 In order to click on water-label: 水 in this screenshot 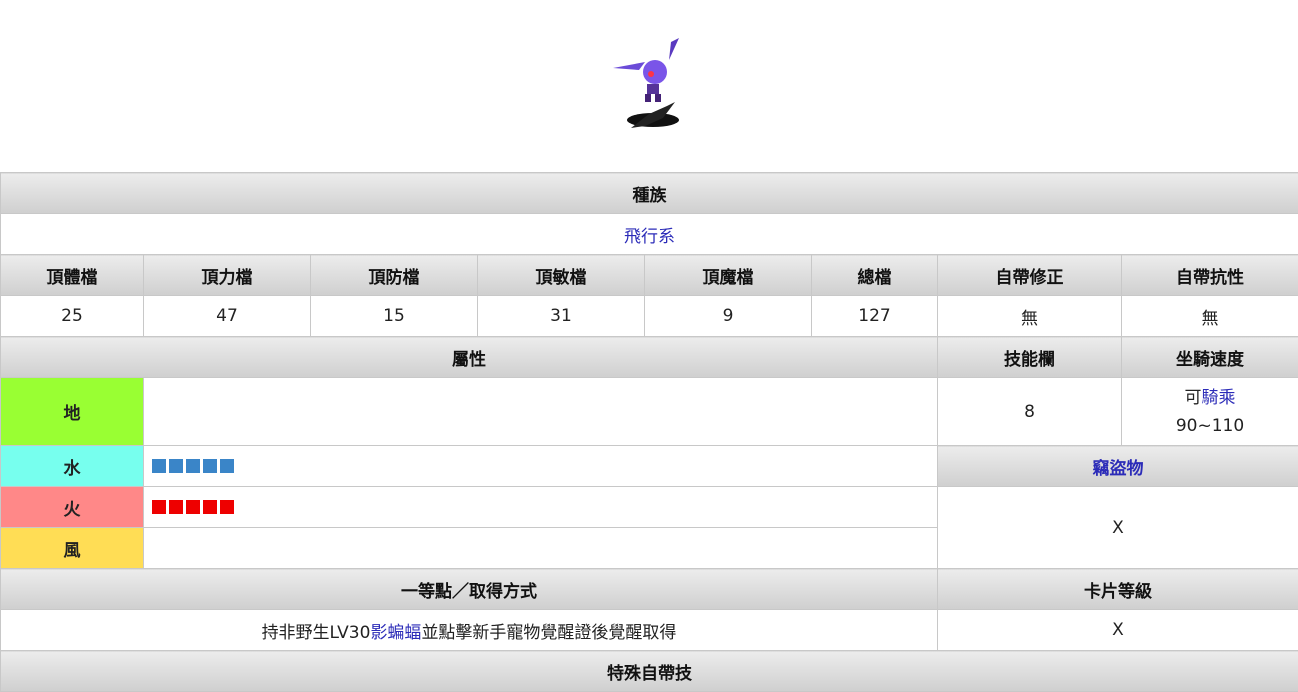, I will do `click(72, 466)`.